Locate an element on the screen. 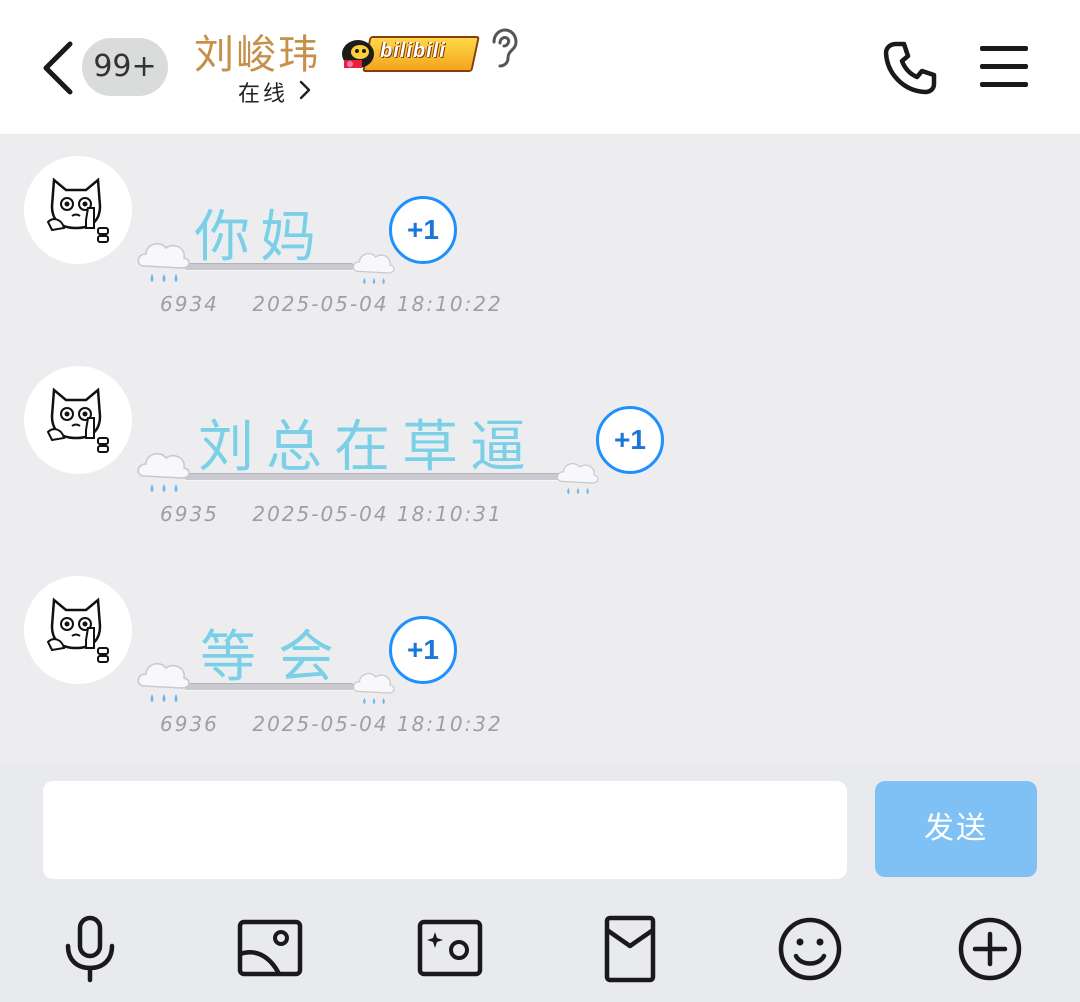 This screenshot has width=1080, height=1002. contact-name: 刘峻玮 is located at coordinates (257, 51).